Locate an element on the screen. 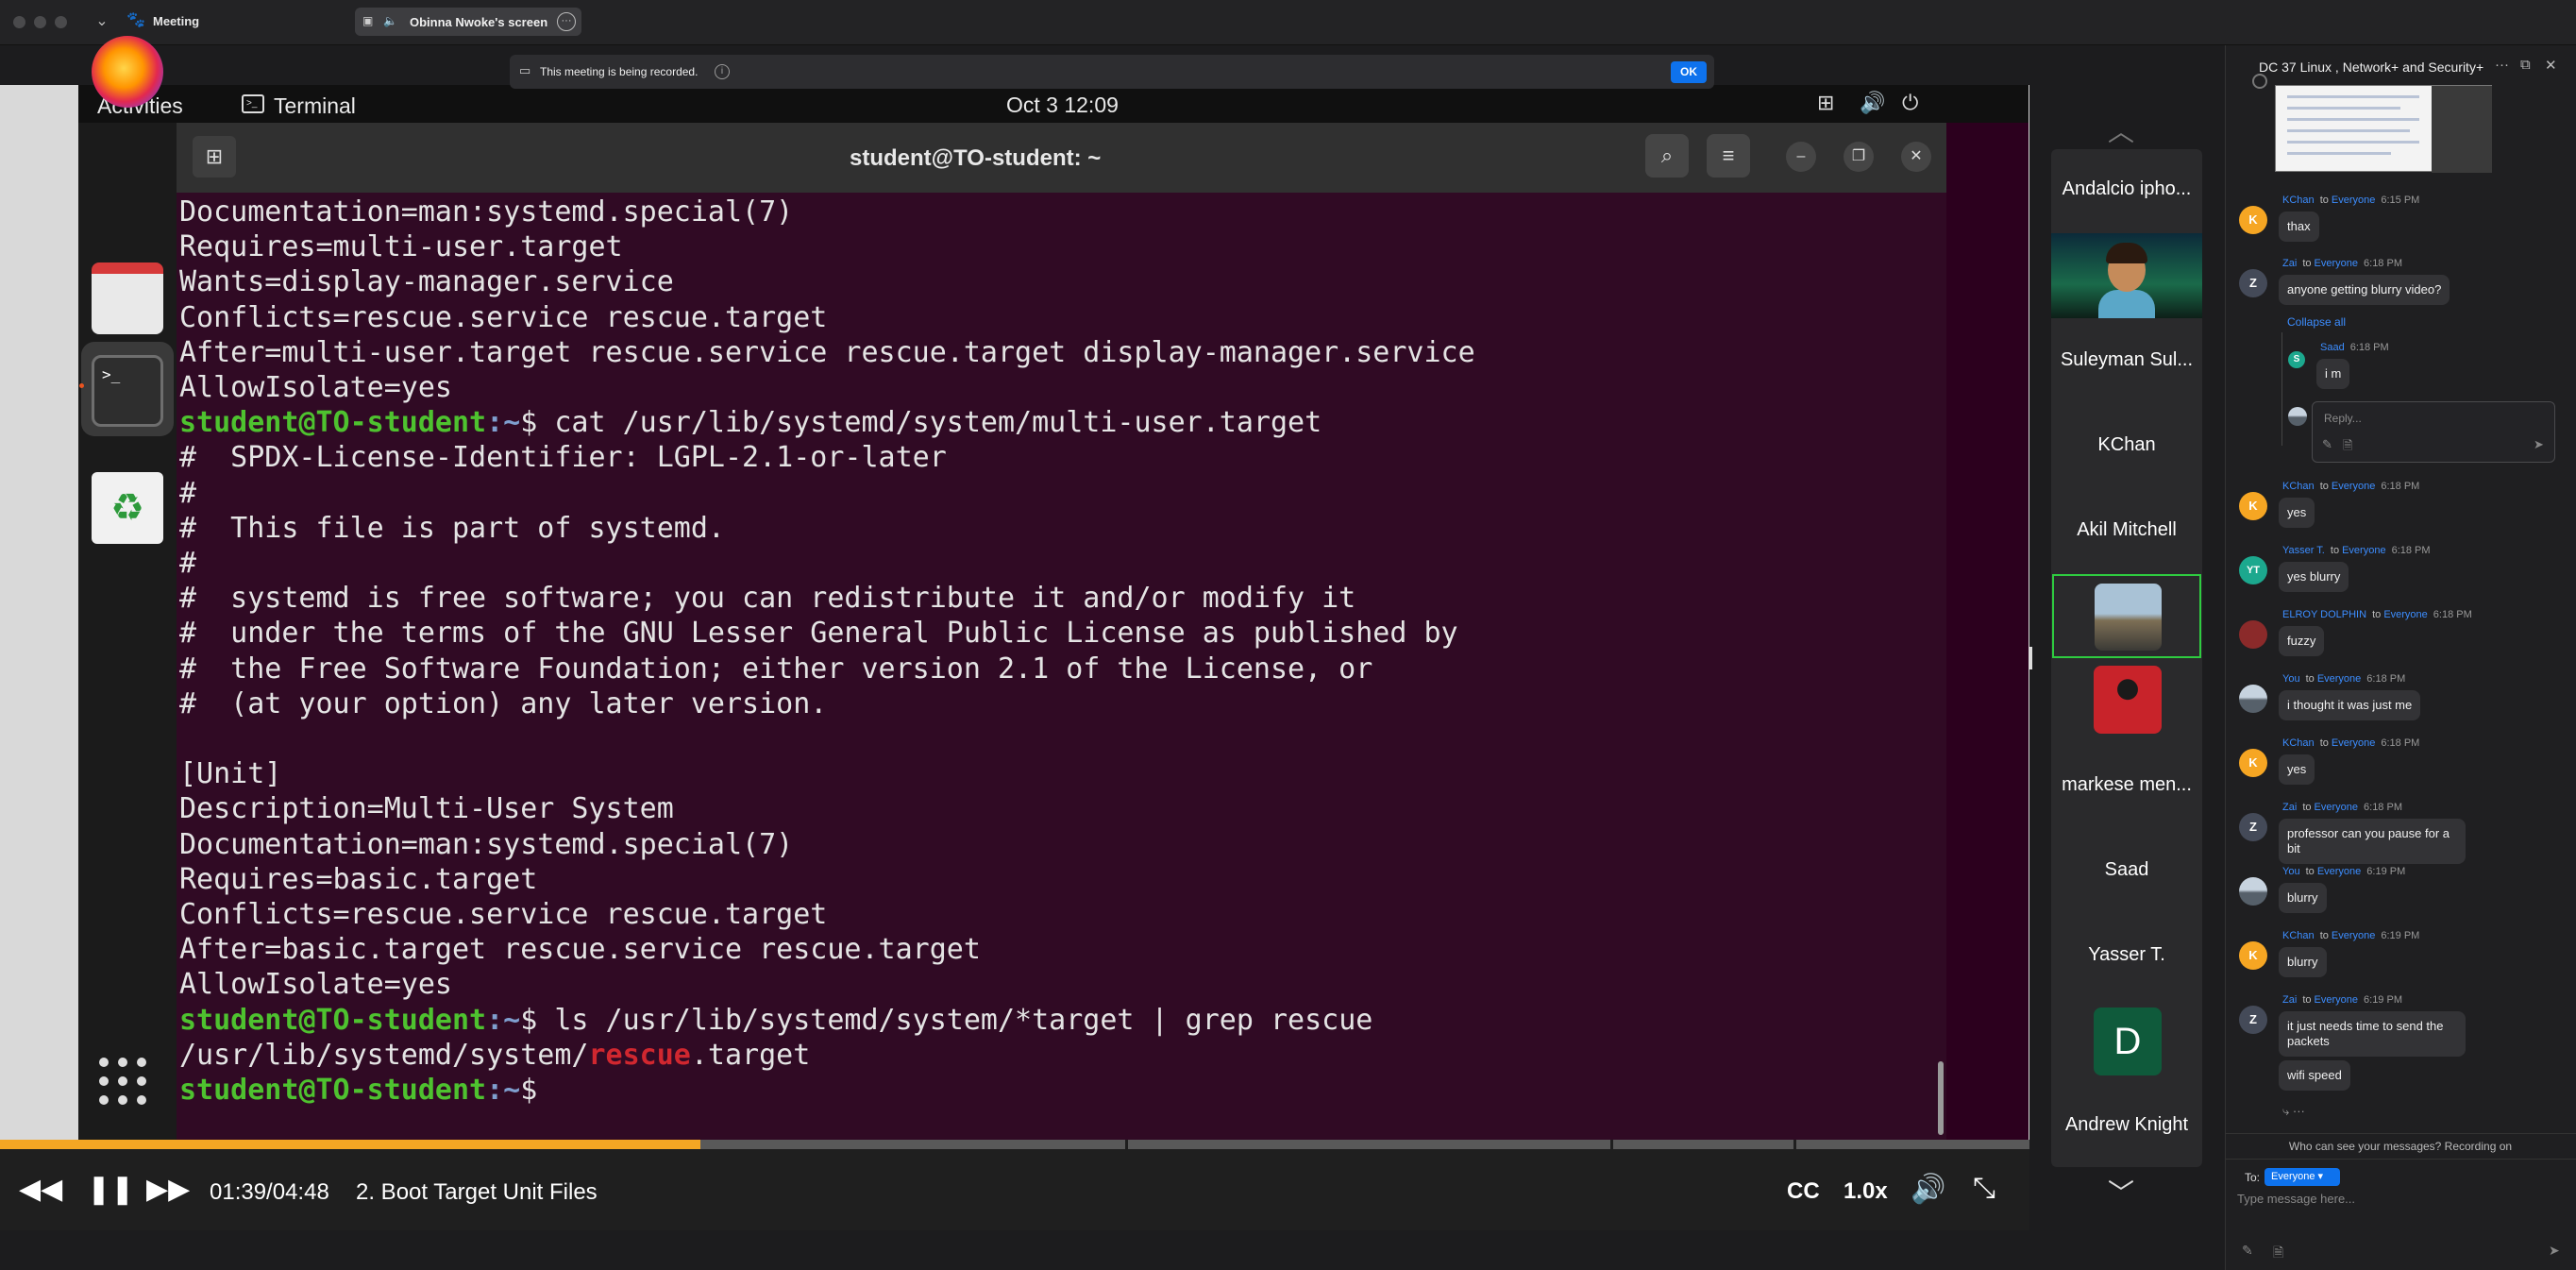 This screenshot has height=1270, width=2576. hamburger-menu-icon: ≡ is located at coordinates (1728, 156).